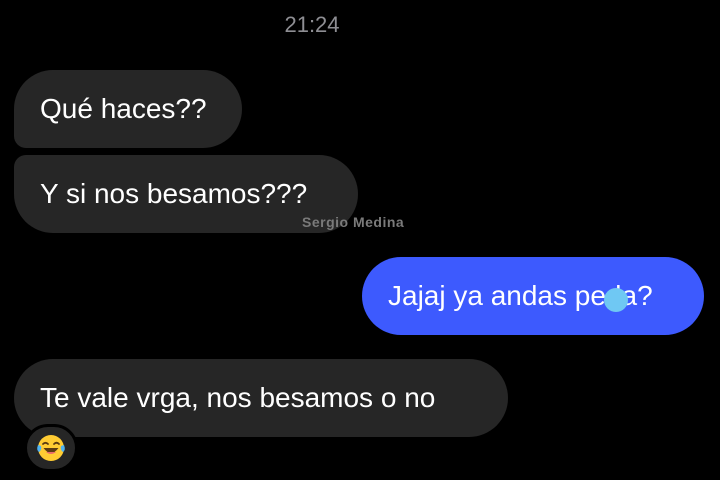 The image size is (720, 480). Describe the element at coordinates (123, 108) in the screenshot. I see `message-text: Qué haces??` at that location.